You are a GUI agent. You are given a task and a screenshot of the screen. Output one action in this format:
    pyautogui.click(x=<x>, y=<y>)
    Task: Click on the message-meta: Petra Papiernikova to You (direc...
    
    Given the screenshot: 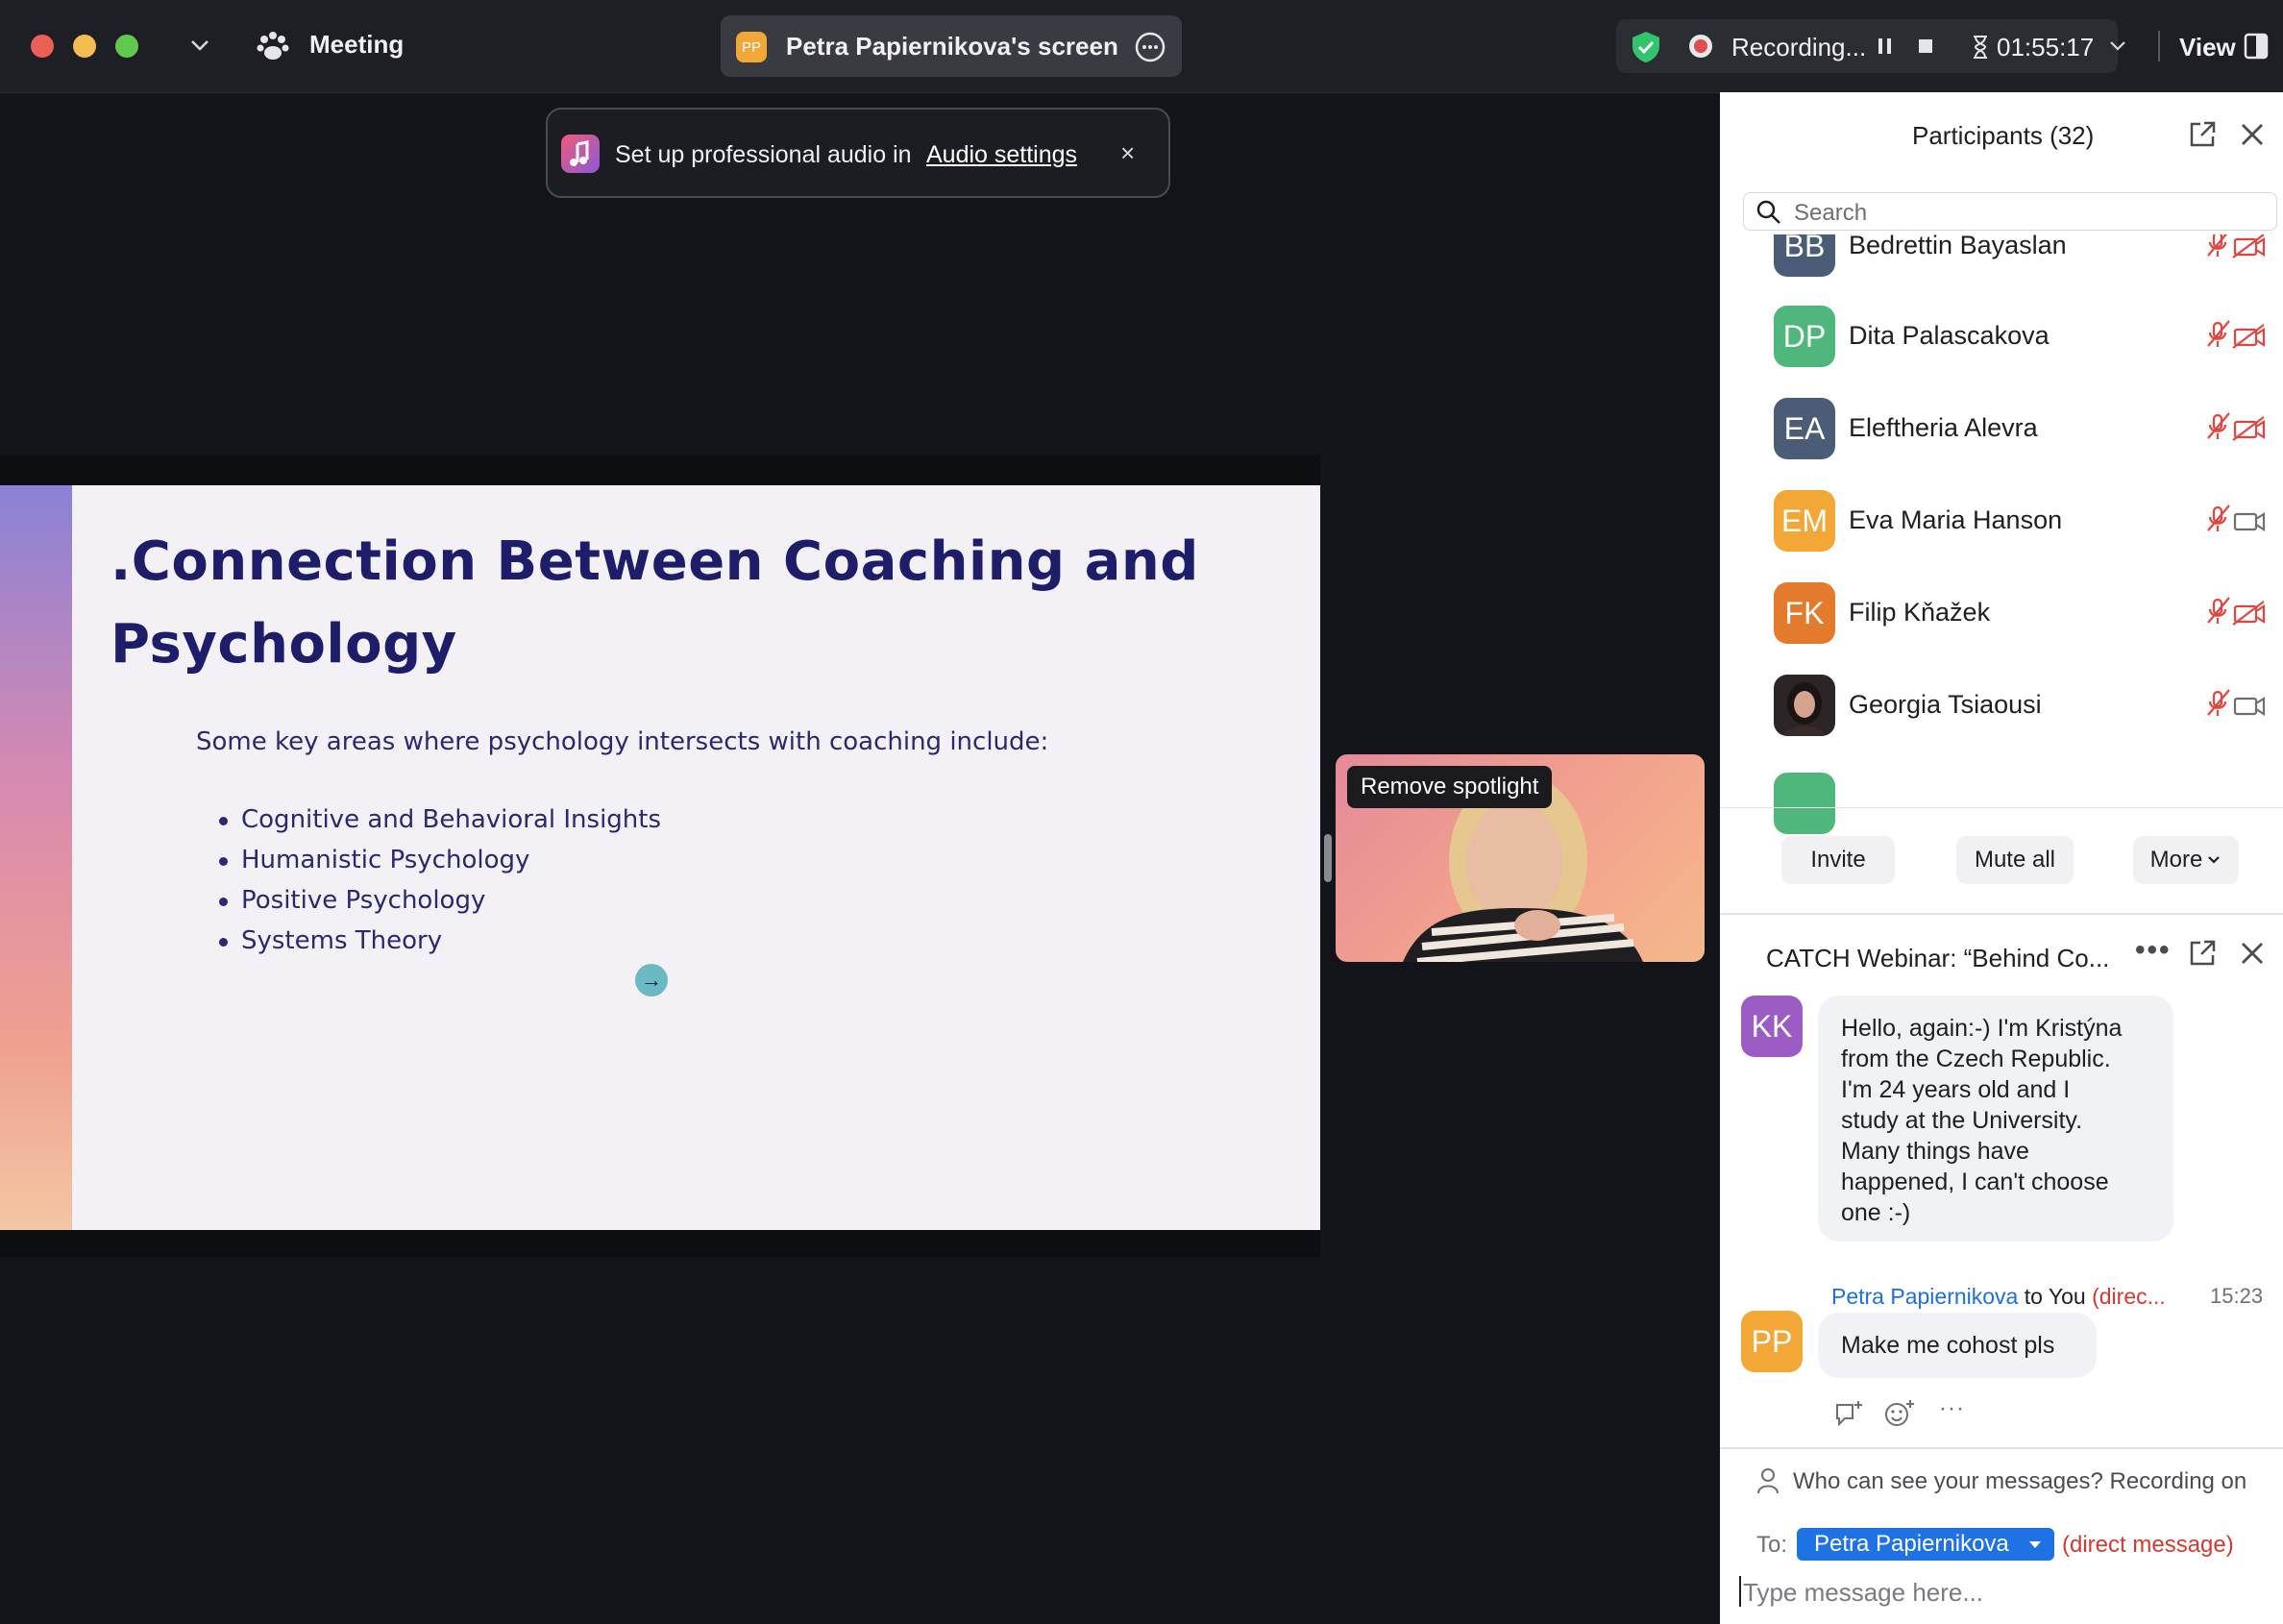 What is the action you would take?
    pyautogui.click(x=1998, y=1297)
    